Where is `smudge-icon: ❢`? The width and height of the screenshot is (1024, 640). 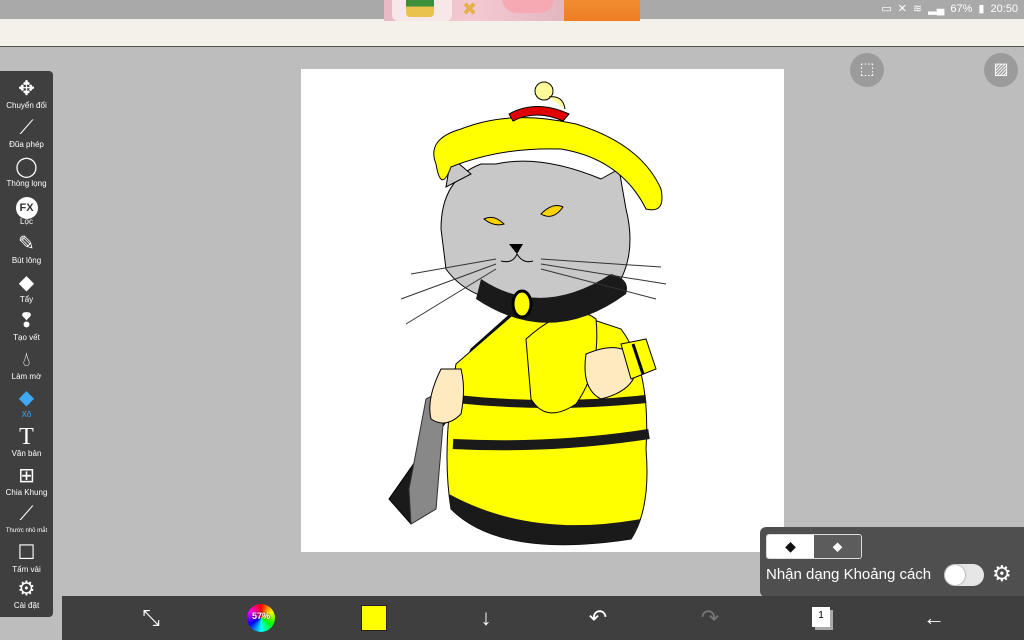
smudge-icon: ❢ is located at coordinates (26, 321).